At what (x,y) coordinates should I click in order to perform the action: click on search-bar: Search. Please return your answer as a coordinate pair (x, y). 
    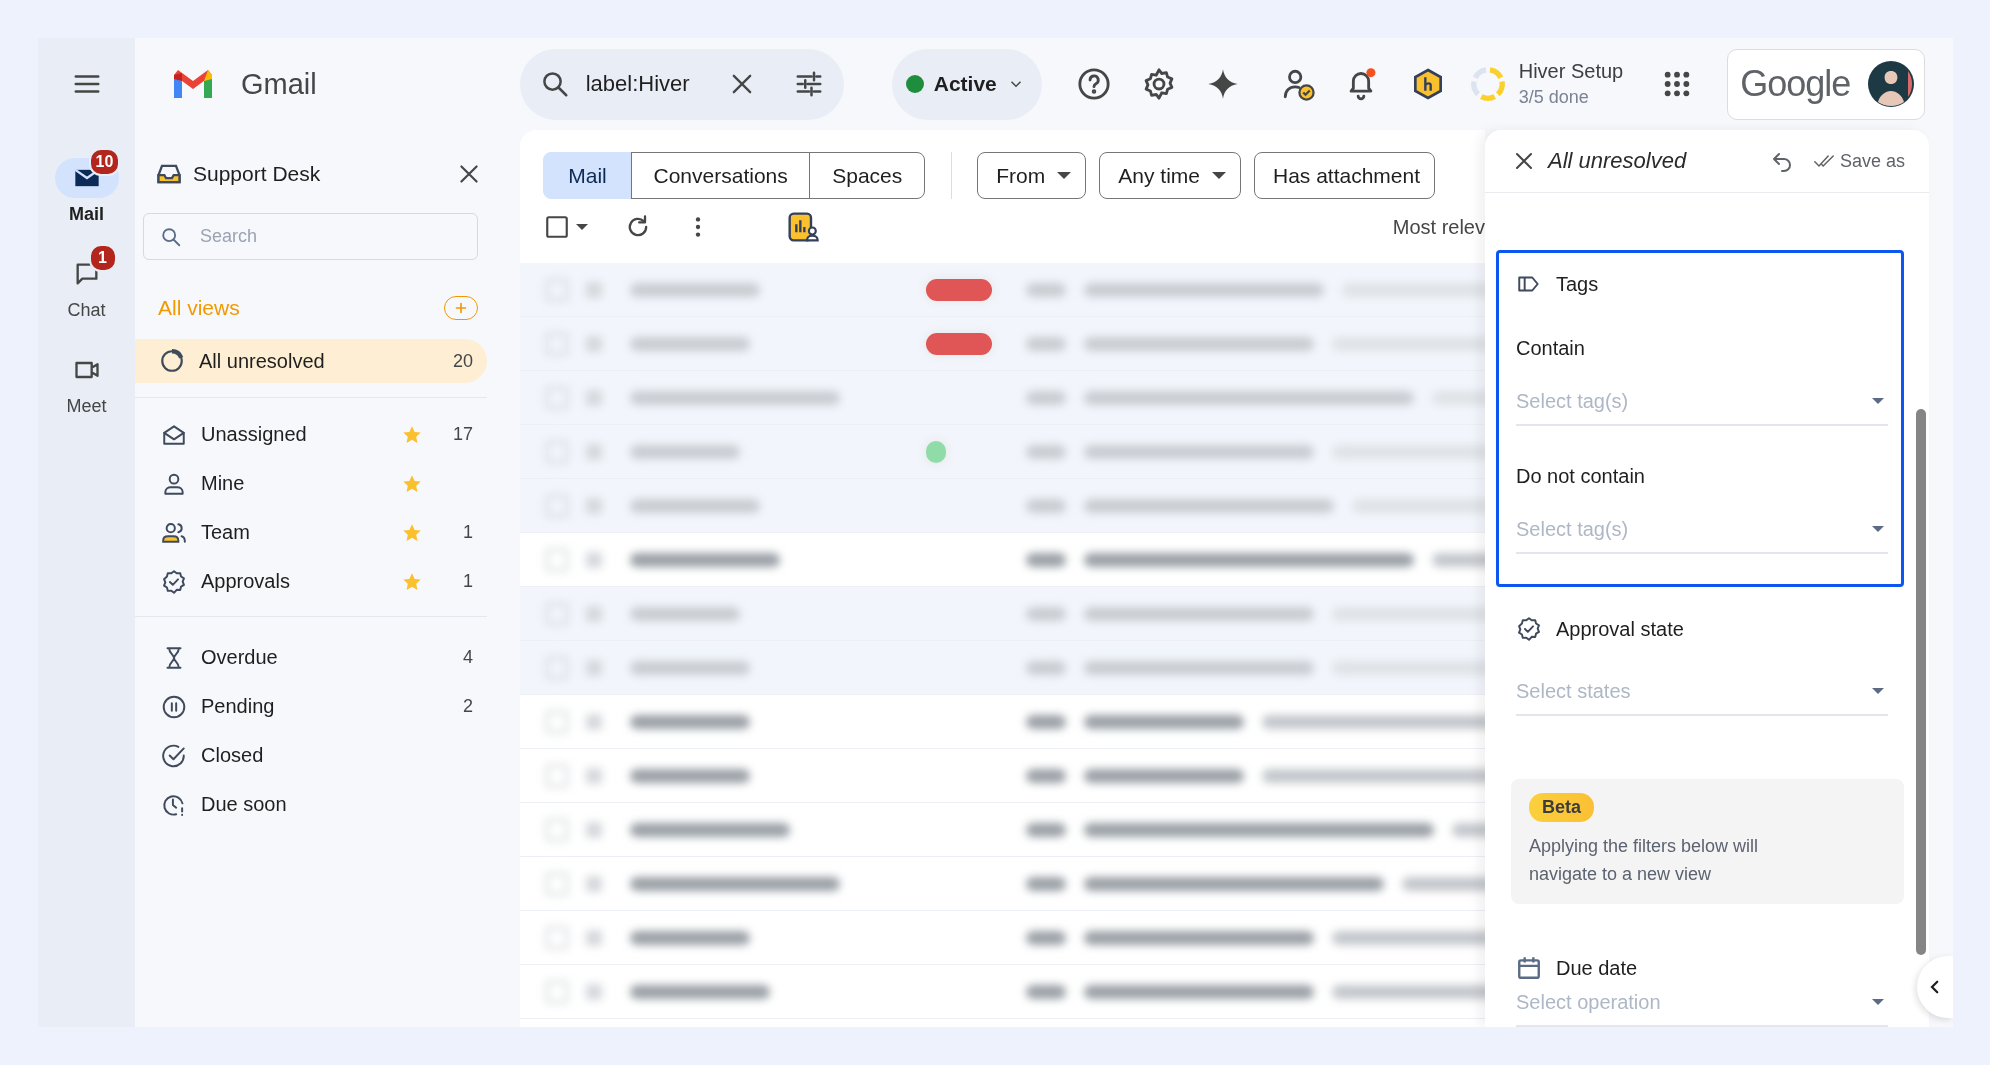
    Looking at the image, I should click on (310, 236).